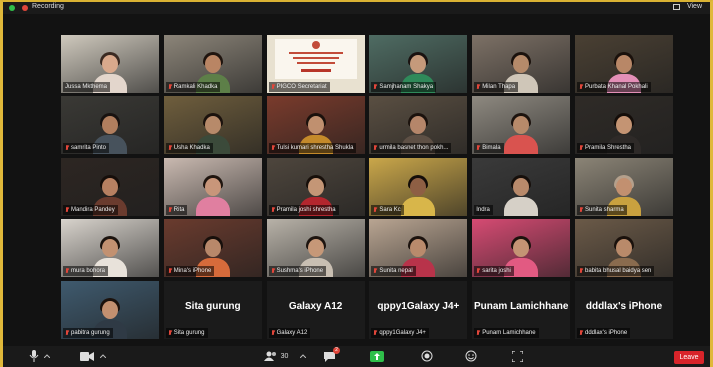  Describe the element at coordinates (521, 125) in the screenshot. I see `participant-tile: Bimala` at that location.